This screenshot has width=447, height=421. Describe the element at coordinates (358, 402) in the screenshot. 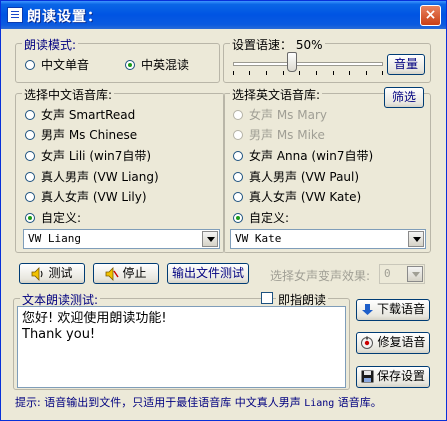

I see `hint-suffix: 语音库。` at that location.